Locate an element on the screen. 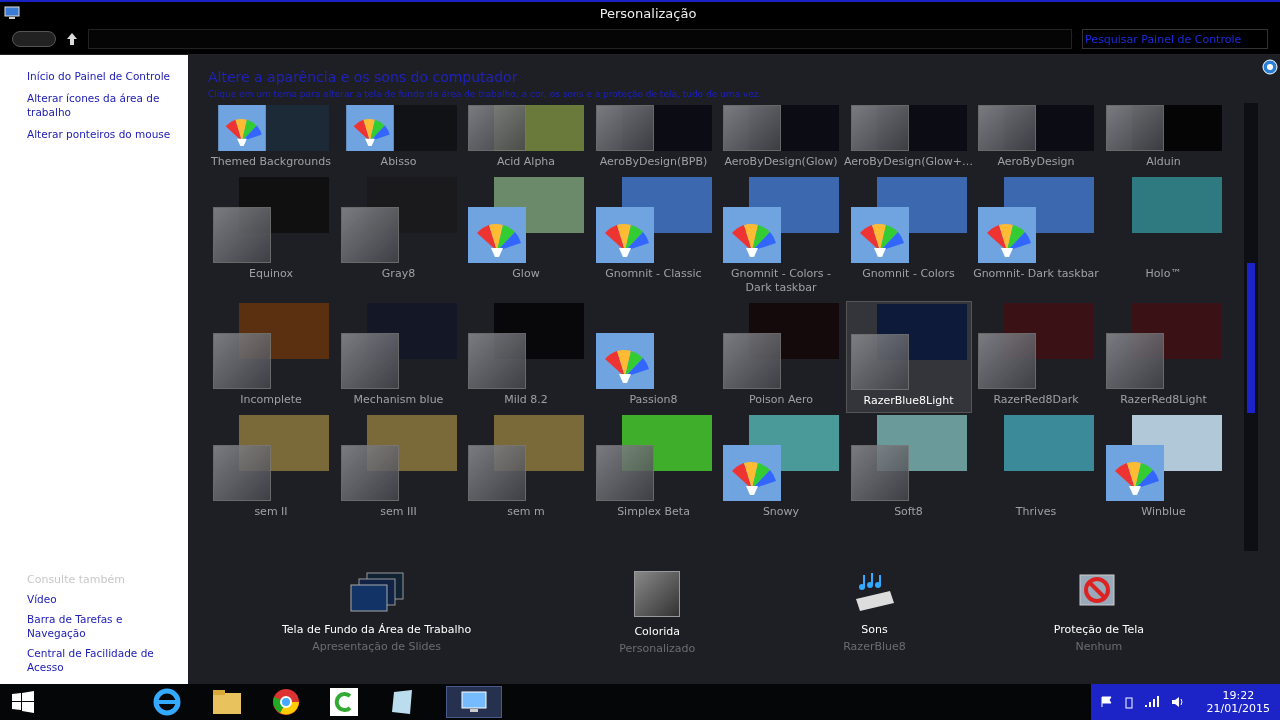 The width and height of the screenshot is (1280, 720). up-arrow-icon is located at coordinates (72, 39).